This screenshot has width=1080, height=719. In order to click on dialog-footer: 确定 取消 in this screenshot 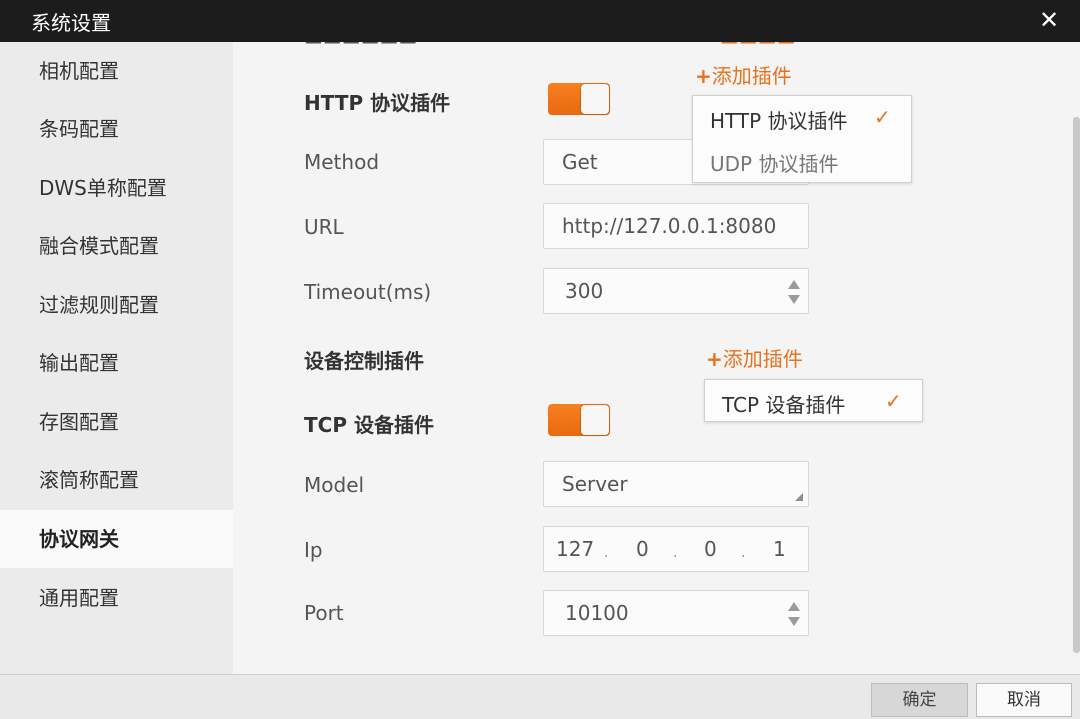, I will do `click(540, 696)`.